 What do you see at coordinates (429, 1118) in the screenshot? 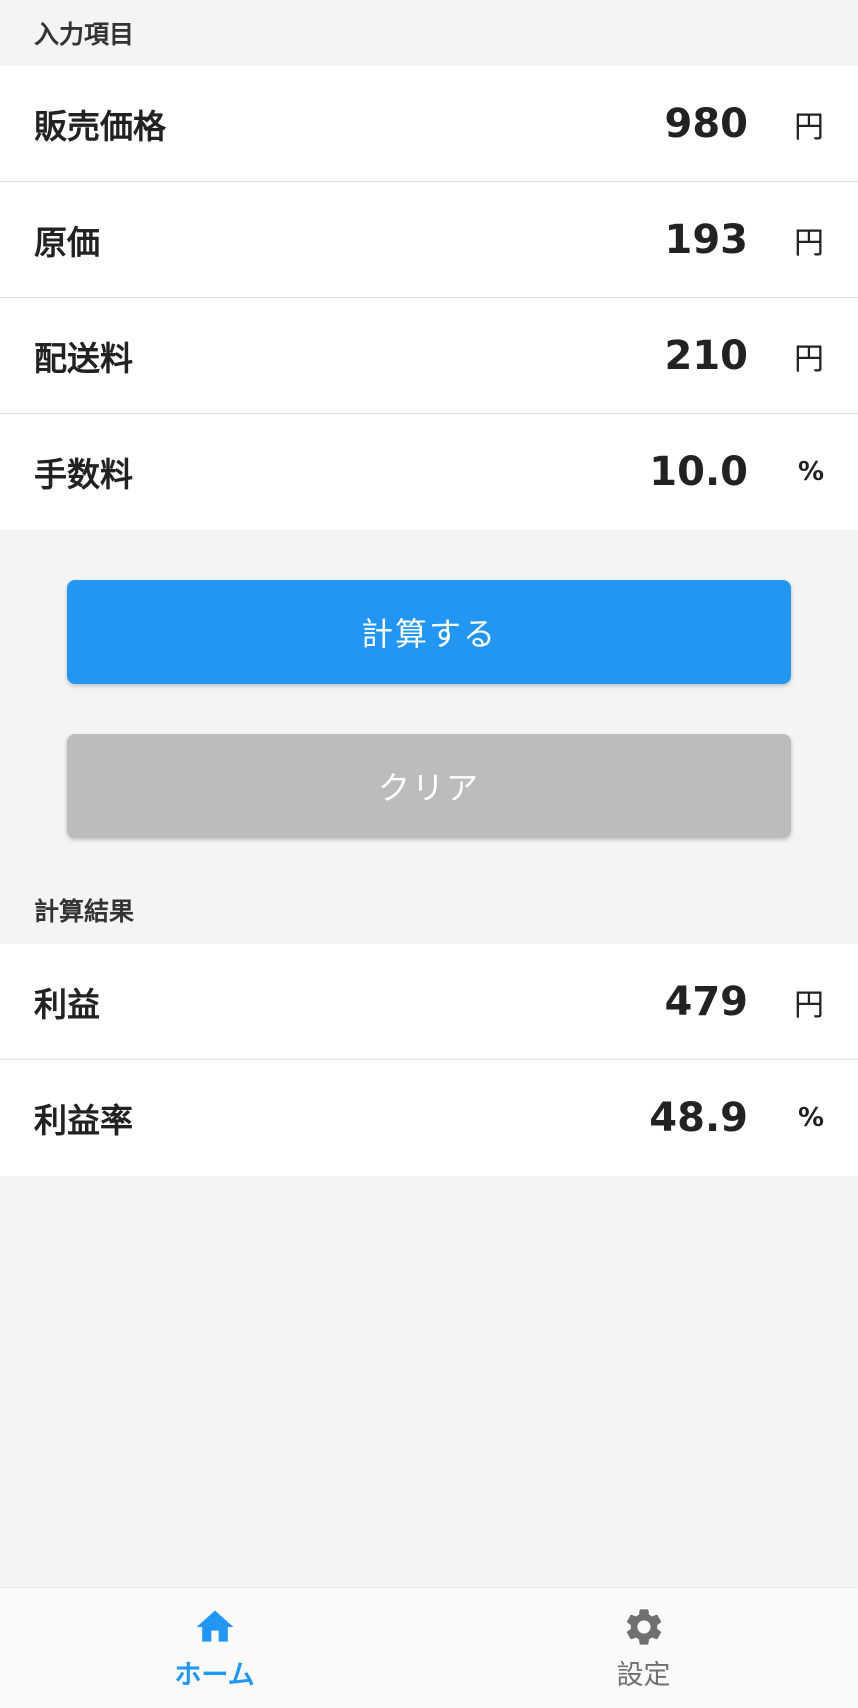
I see `result-row-profit-rate: 利益率 48.9 %` at bounding box center [429, 1118].